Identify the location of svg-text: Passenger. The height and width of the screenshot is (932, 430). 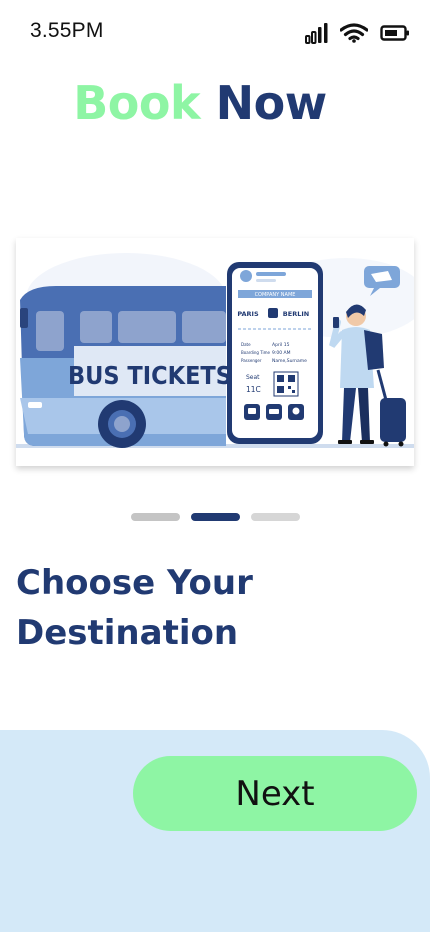
(251, 360).